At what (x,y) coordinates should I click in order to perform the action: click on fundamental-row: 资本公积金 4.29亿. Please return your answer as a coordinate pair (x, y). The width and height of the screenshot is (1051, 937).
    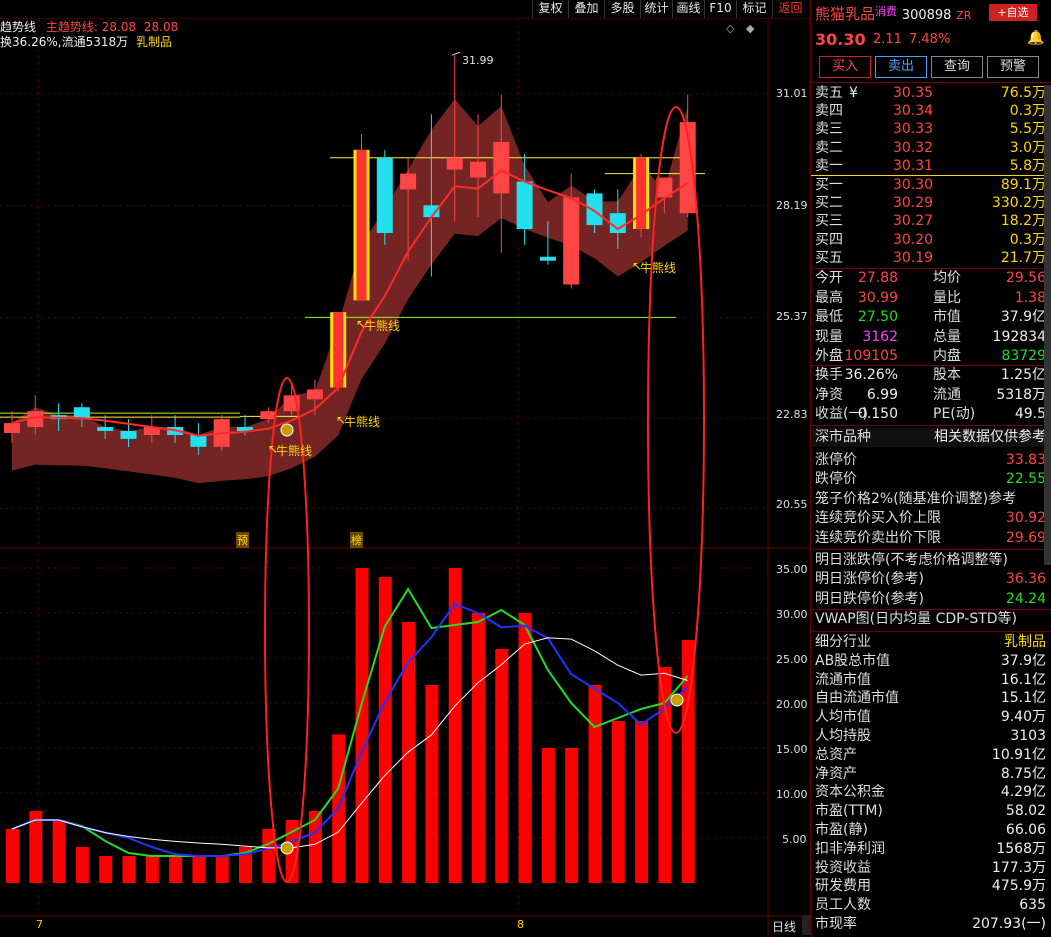
    Looking at the image, I should click on (928, 792).